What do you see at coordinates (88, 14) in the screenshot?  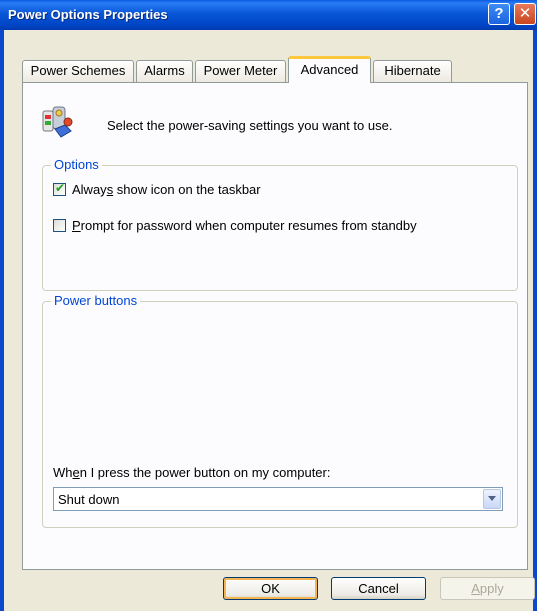 I see `window-title: Power Options Properties` at bounding box center [88, 14].